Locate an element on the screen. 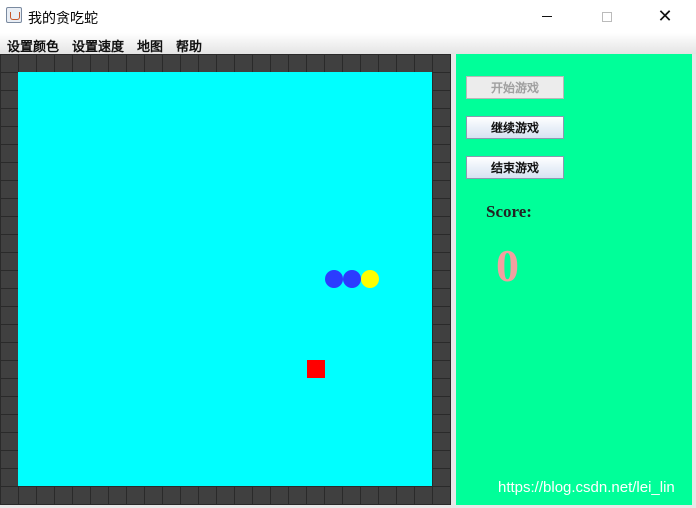 The image size is (696, 508). minimize-button is located at coordinates (547, 16).